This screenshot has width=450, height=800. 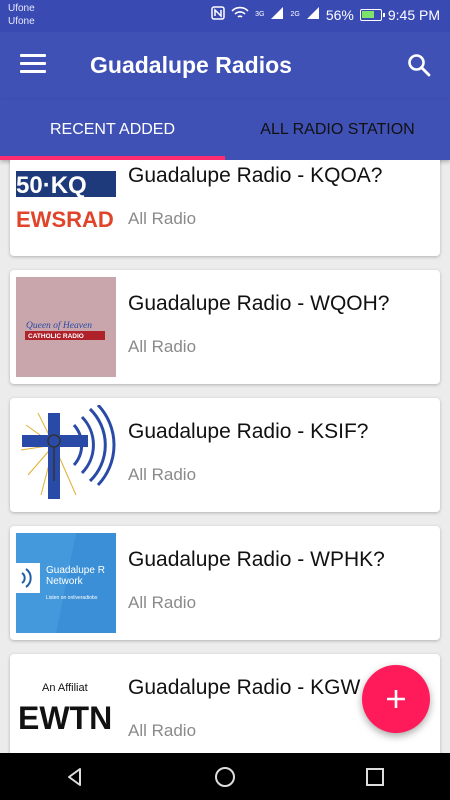 I want to click on home-circle-icon, so click(x=225, y=776).